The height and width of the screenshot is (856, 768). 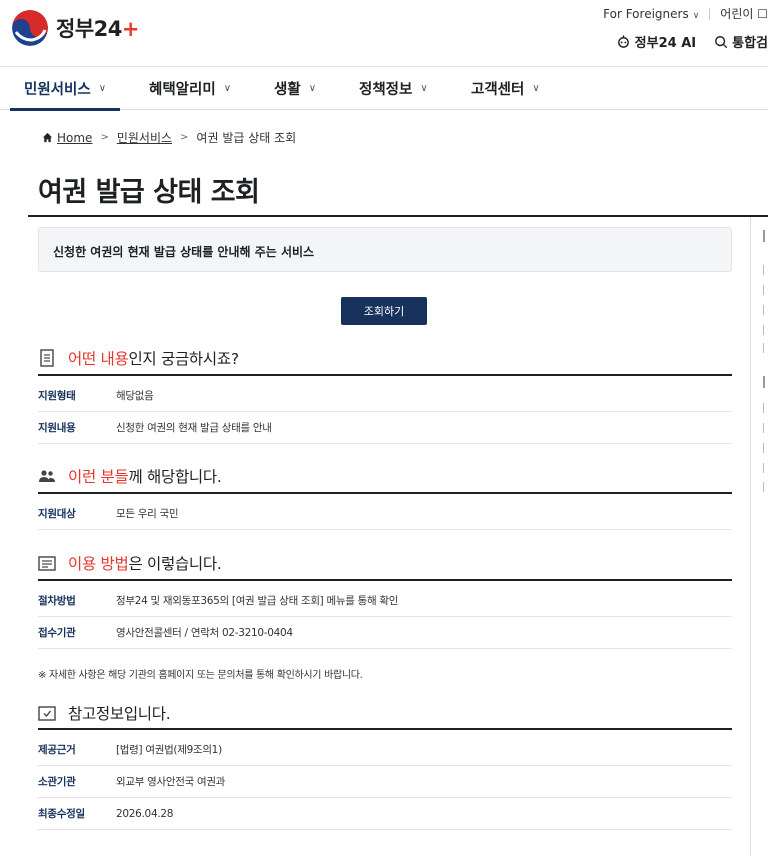 I want to click on table-row: 지원내용 신청한 여권의 현재 발급 상태를 안내, so click(x=385, y=428).